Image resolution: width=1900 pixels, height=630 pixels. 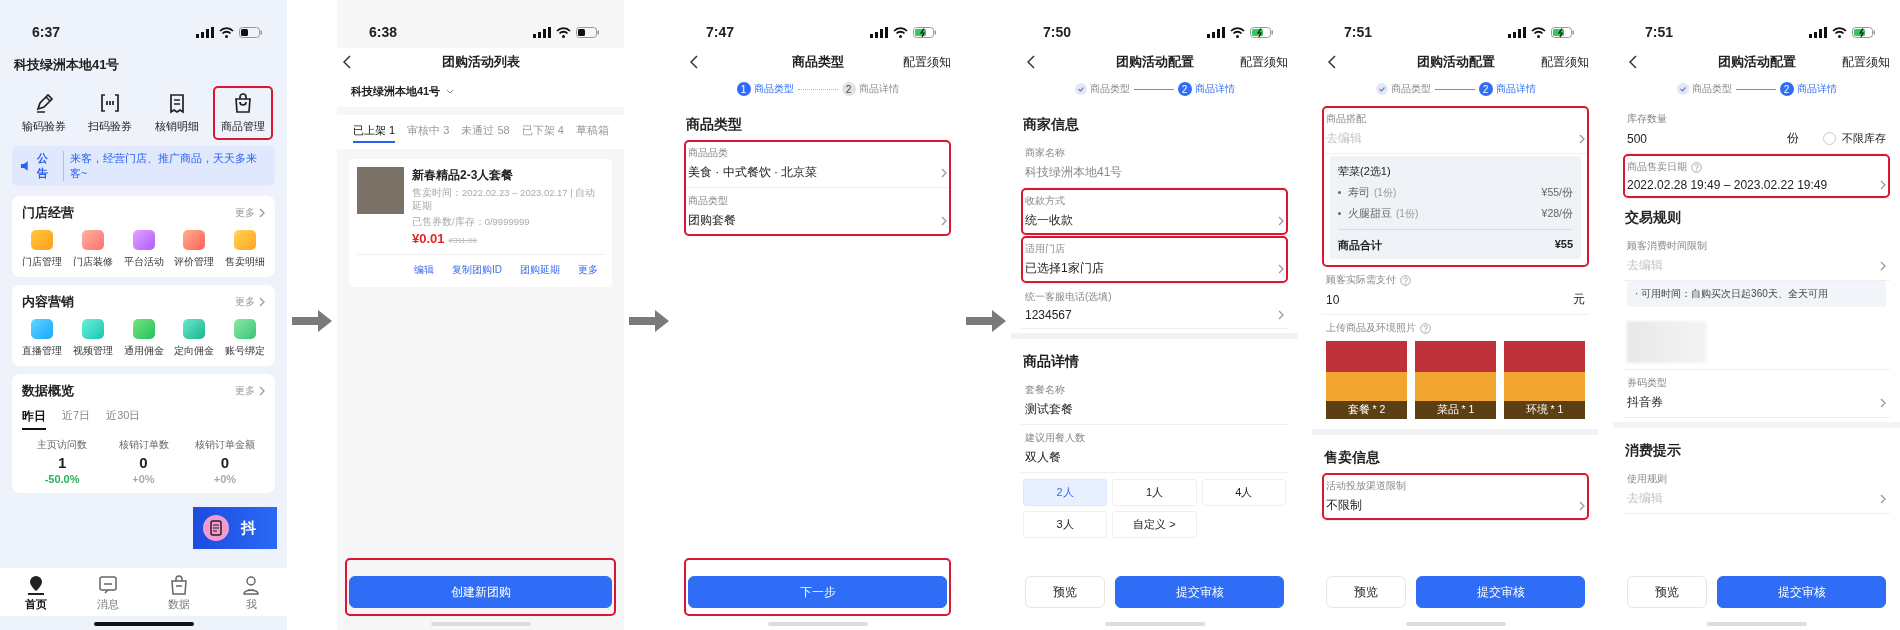 I want to click on period-tab: 近30日, so click(x=123, y=419).